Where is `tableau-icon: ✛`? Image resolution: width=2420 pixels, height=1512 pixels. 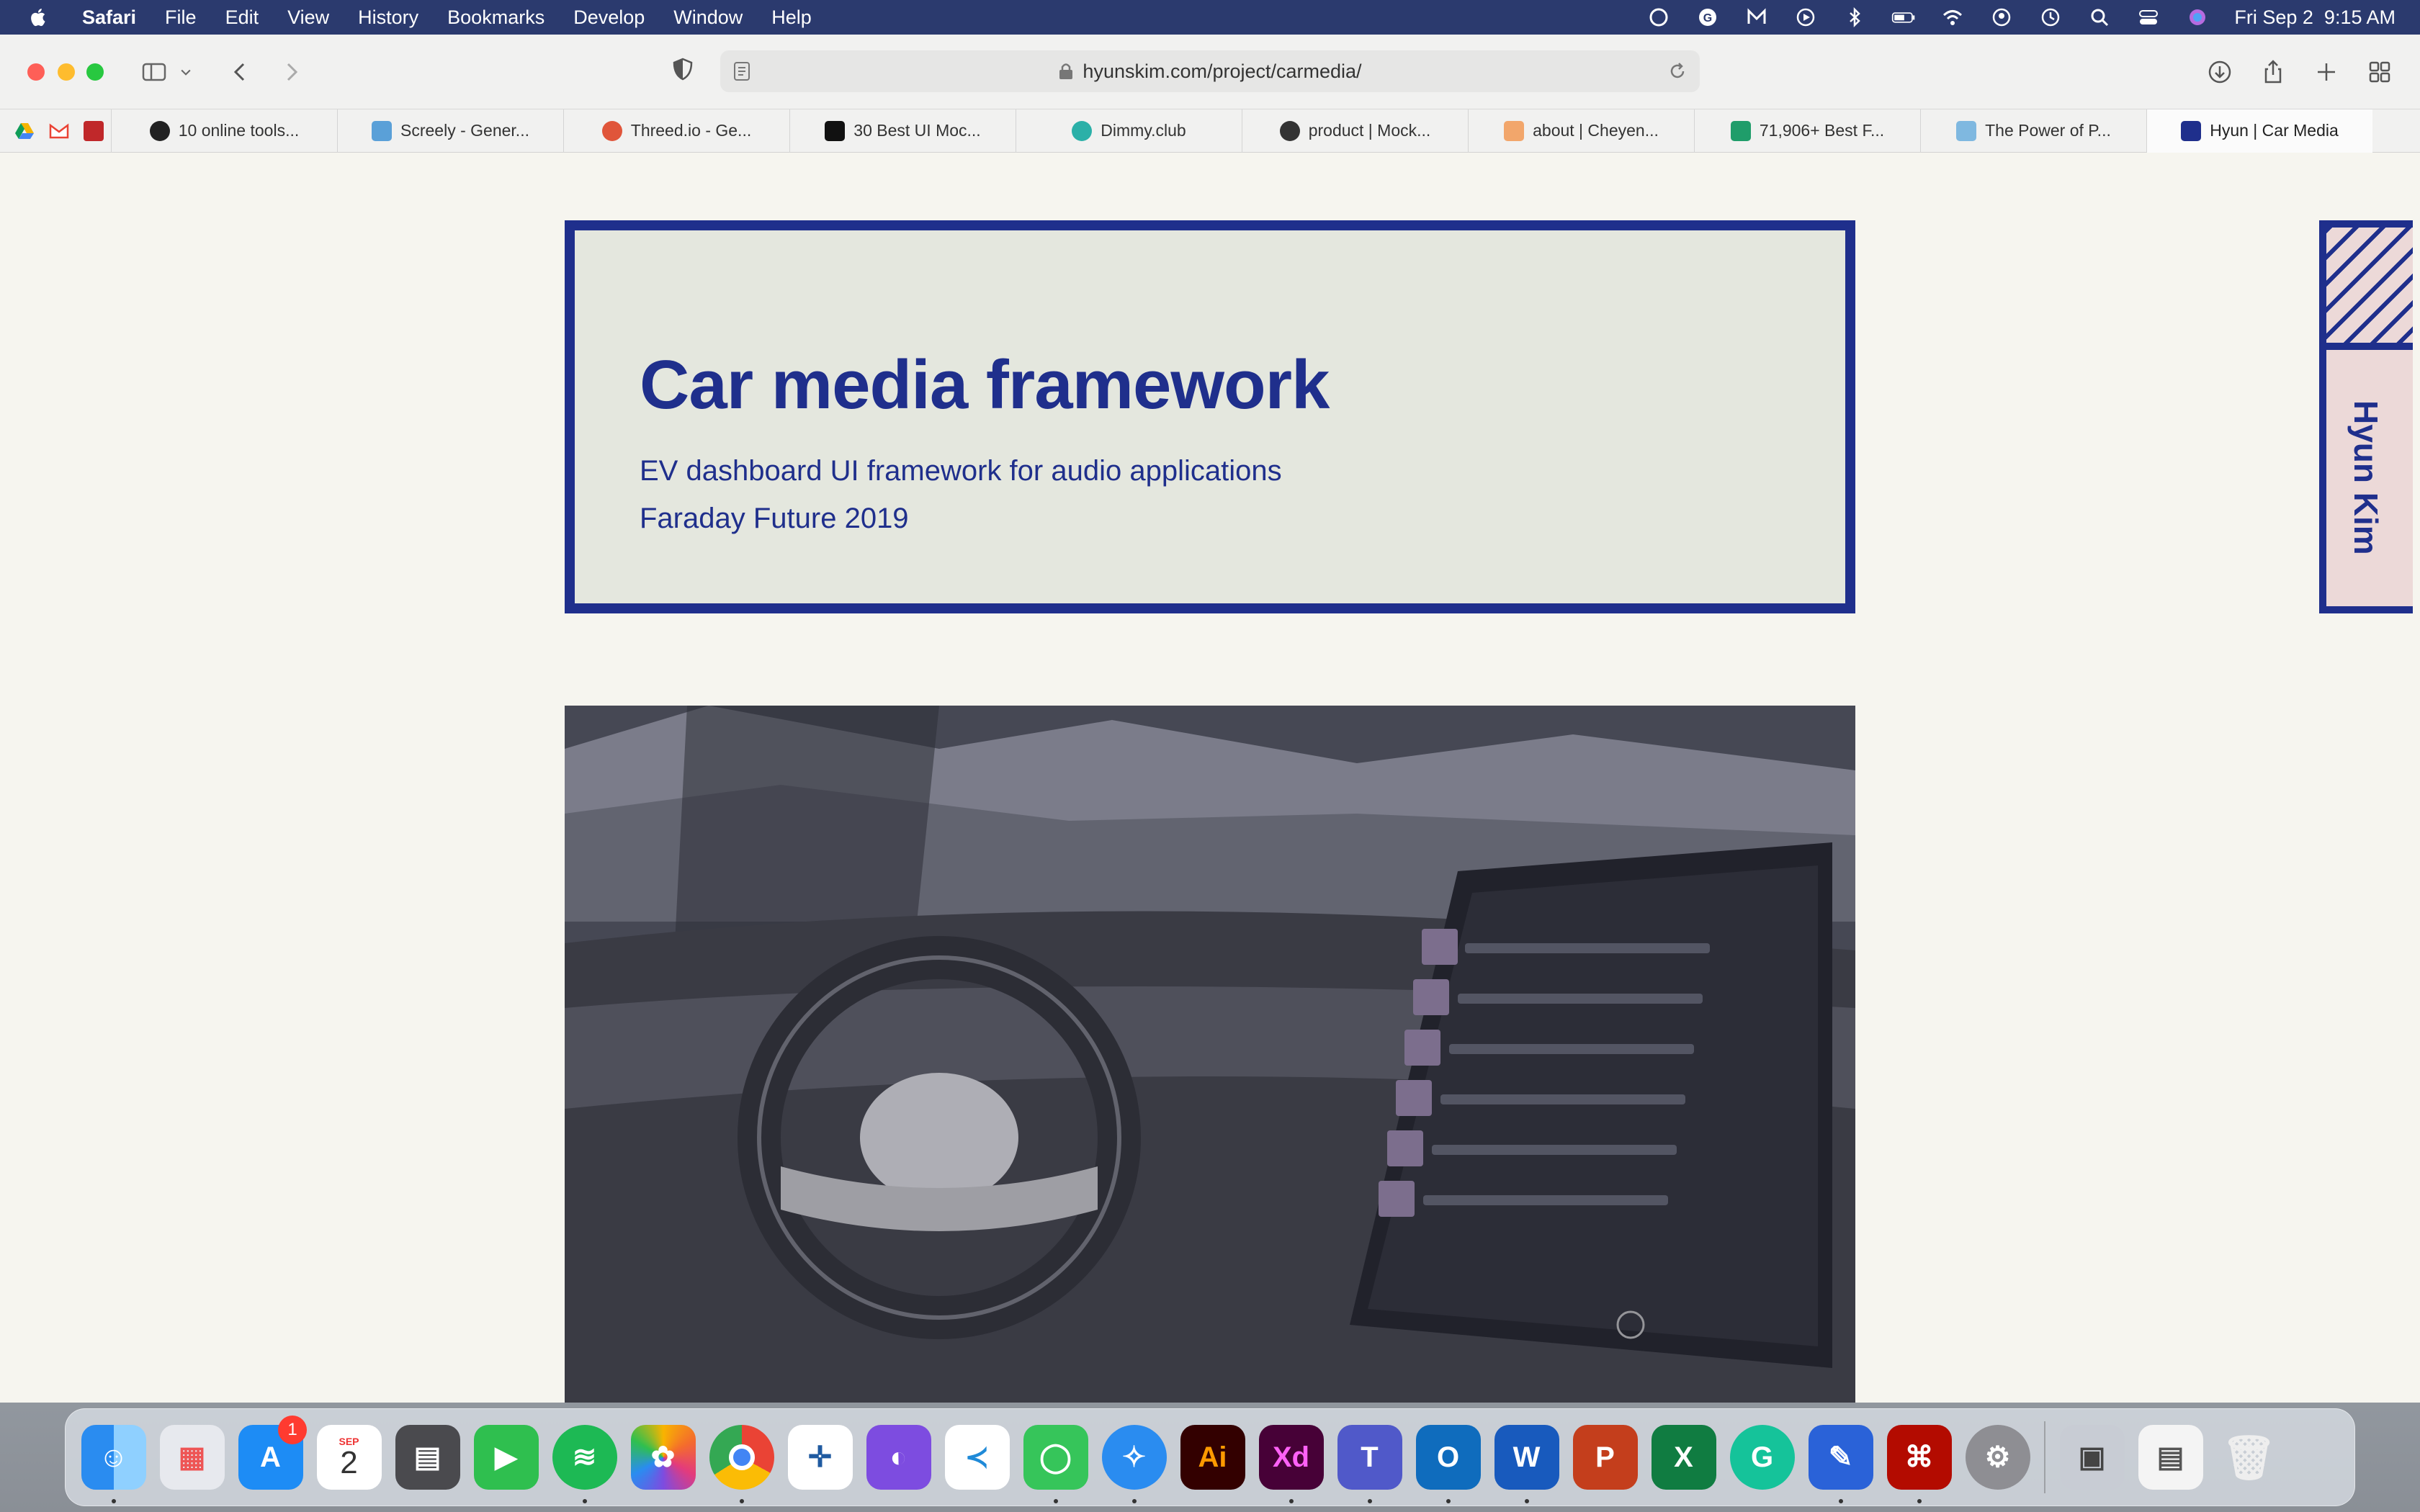 tableau-icon: ✛ is located at coordinates (820, 1457).